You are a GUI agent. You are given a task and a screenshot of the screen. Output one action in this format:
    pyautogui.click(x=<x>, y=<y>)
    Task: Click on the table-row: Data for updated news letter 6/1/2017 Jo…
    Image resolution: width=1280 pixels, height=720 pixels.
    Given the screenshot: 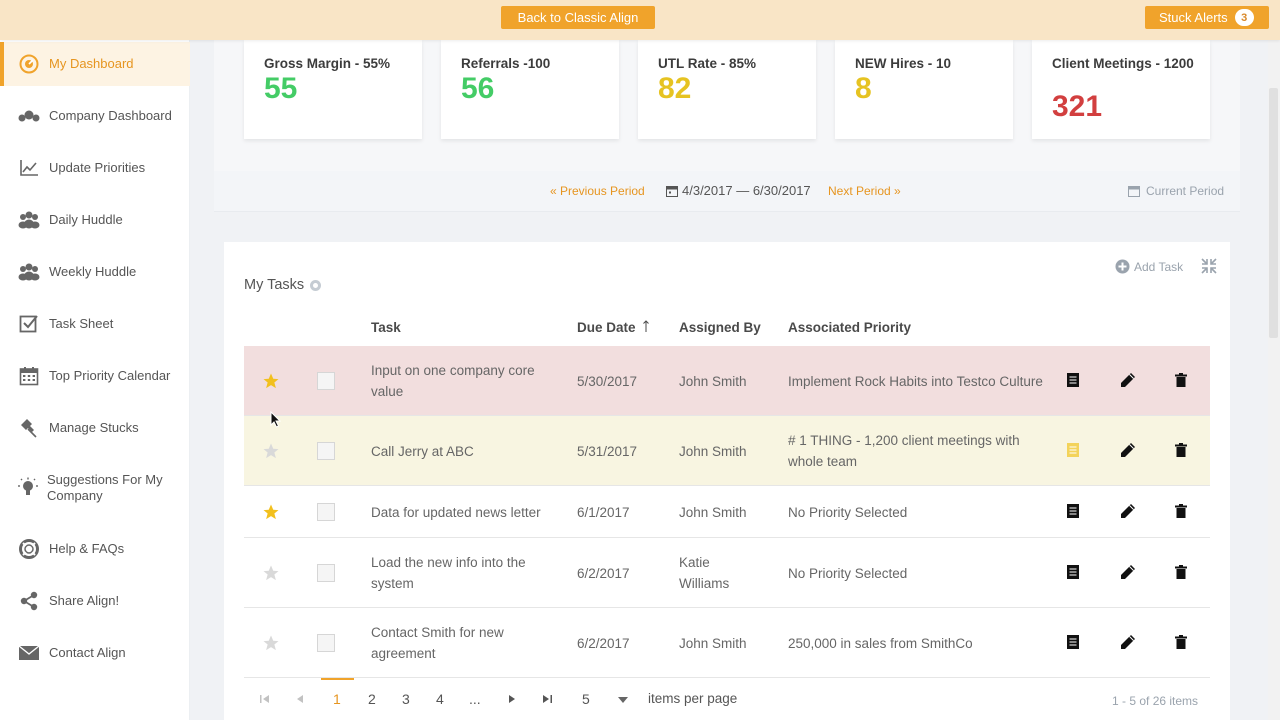 What is the action you would take?
    pyautogui.click(x=727, y=512)
    